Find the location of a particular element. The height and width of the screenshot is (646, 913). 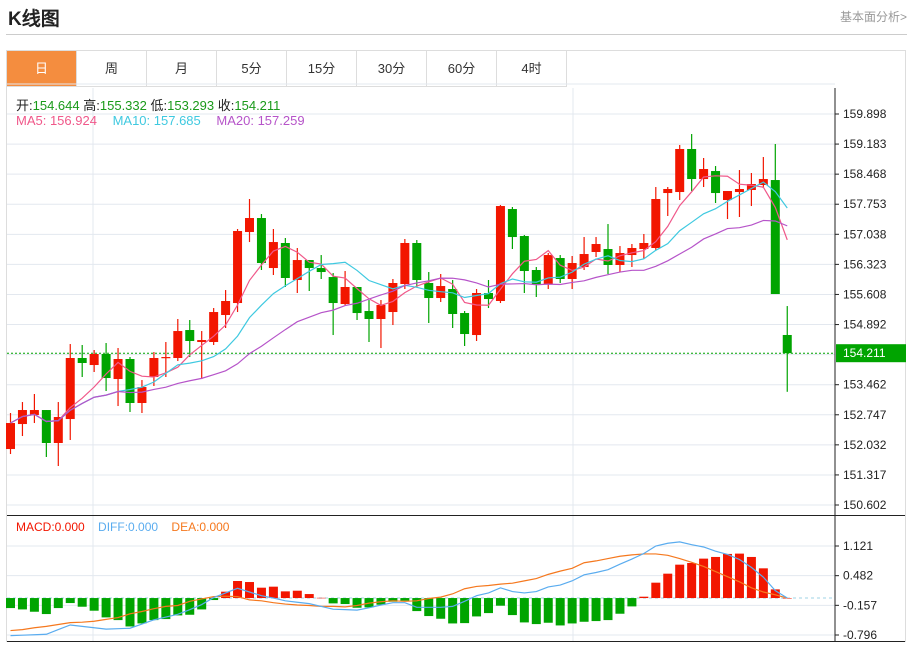

close-label: 收: is located at coordinates (226, 105).